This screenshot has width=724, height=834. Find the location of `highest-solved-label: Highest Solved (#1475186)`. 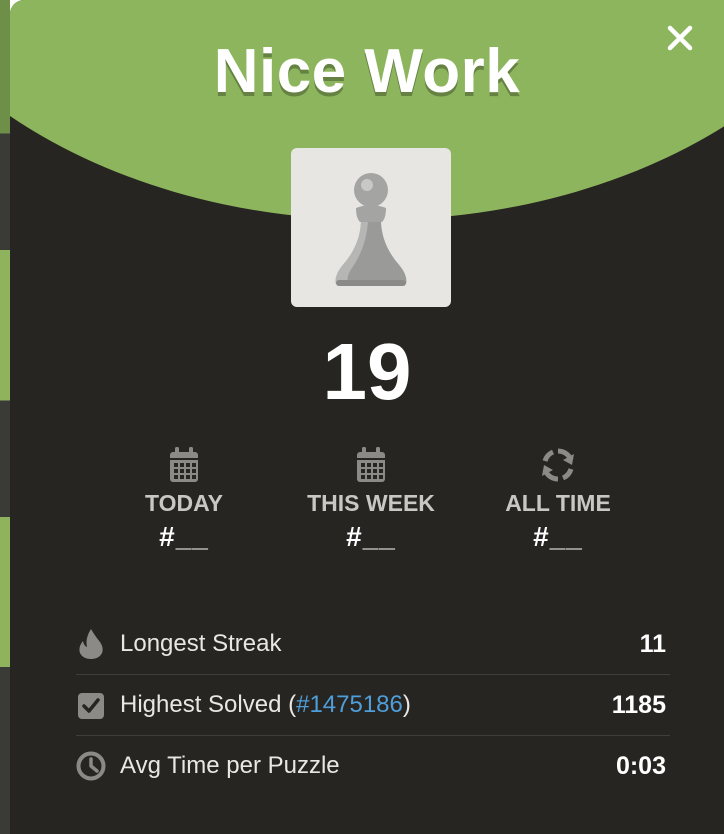

highest-solved-label: Highest Solved (#1475186) is located at coordinates (366, 705).